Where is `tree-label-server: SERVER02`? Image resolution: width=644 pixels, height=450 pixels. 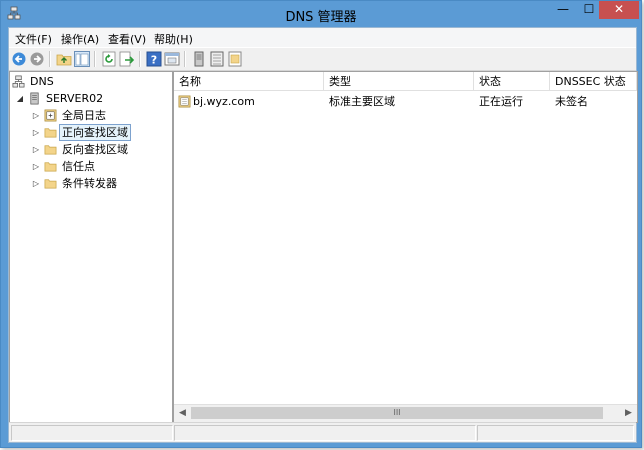
tree-label-server: SERVER02 is located at coordinates (75, 98).